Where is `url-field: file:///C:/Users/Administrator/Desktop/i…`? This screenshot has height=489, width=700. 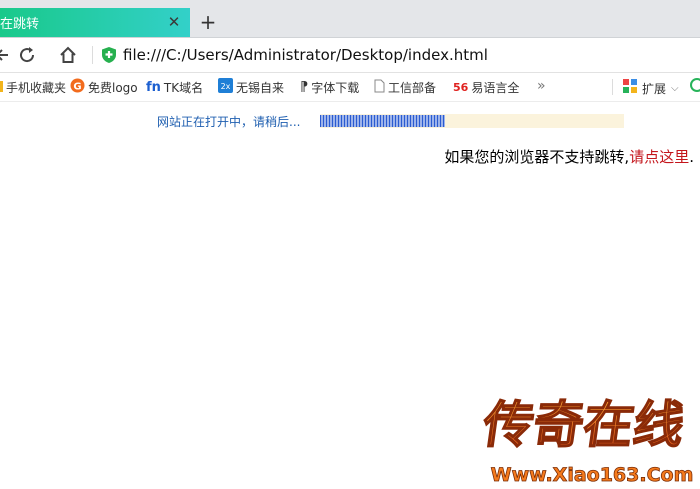
url-field: file:///C:/Users/Administrator/Desktop/i… is located at coordinates (305, 55).